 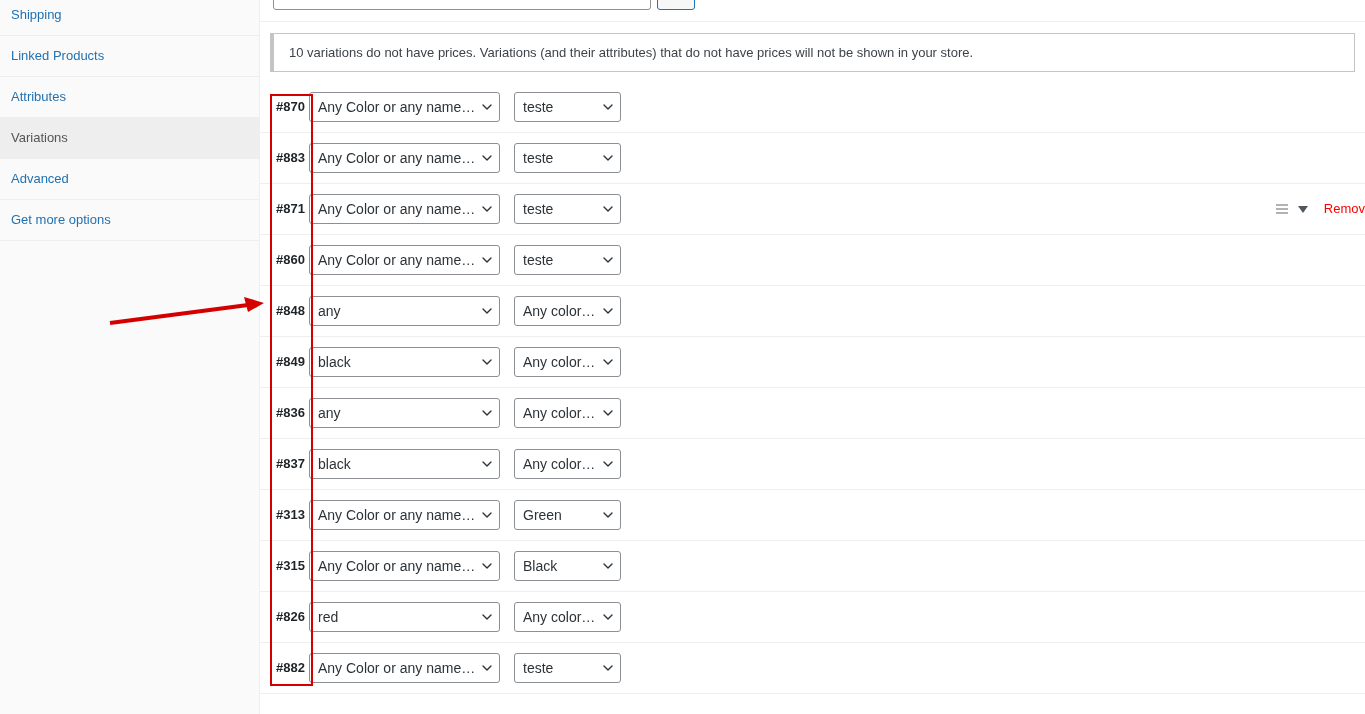 I want to click on variation-id: #313, so click(x=289, y=515).